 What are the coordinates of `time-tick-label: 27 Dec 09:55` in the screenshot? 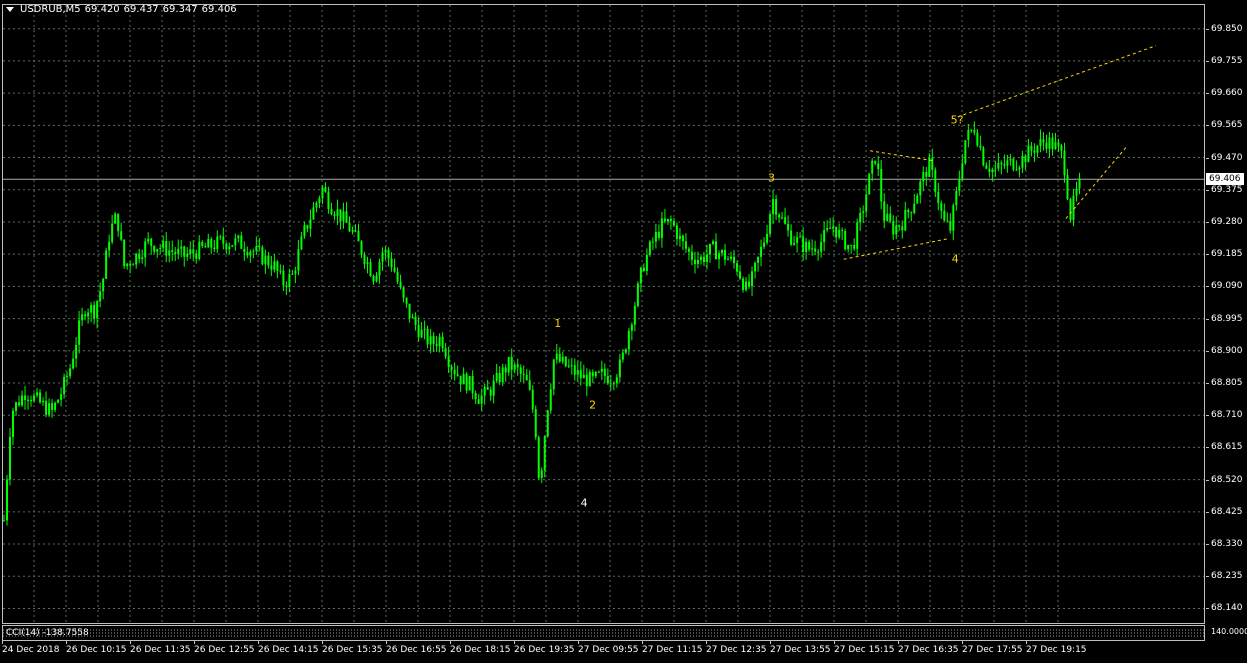 It's located at (608, 648).